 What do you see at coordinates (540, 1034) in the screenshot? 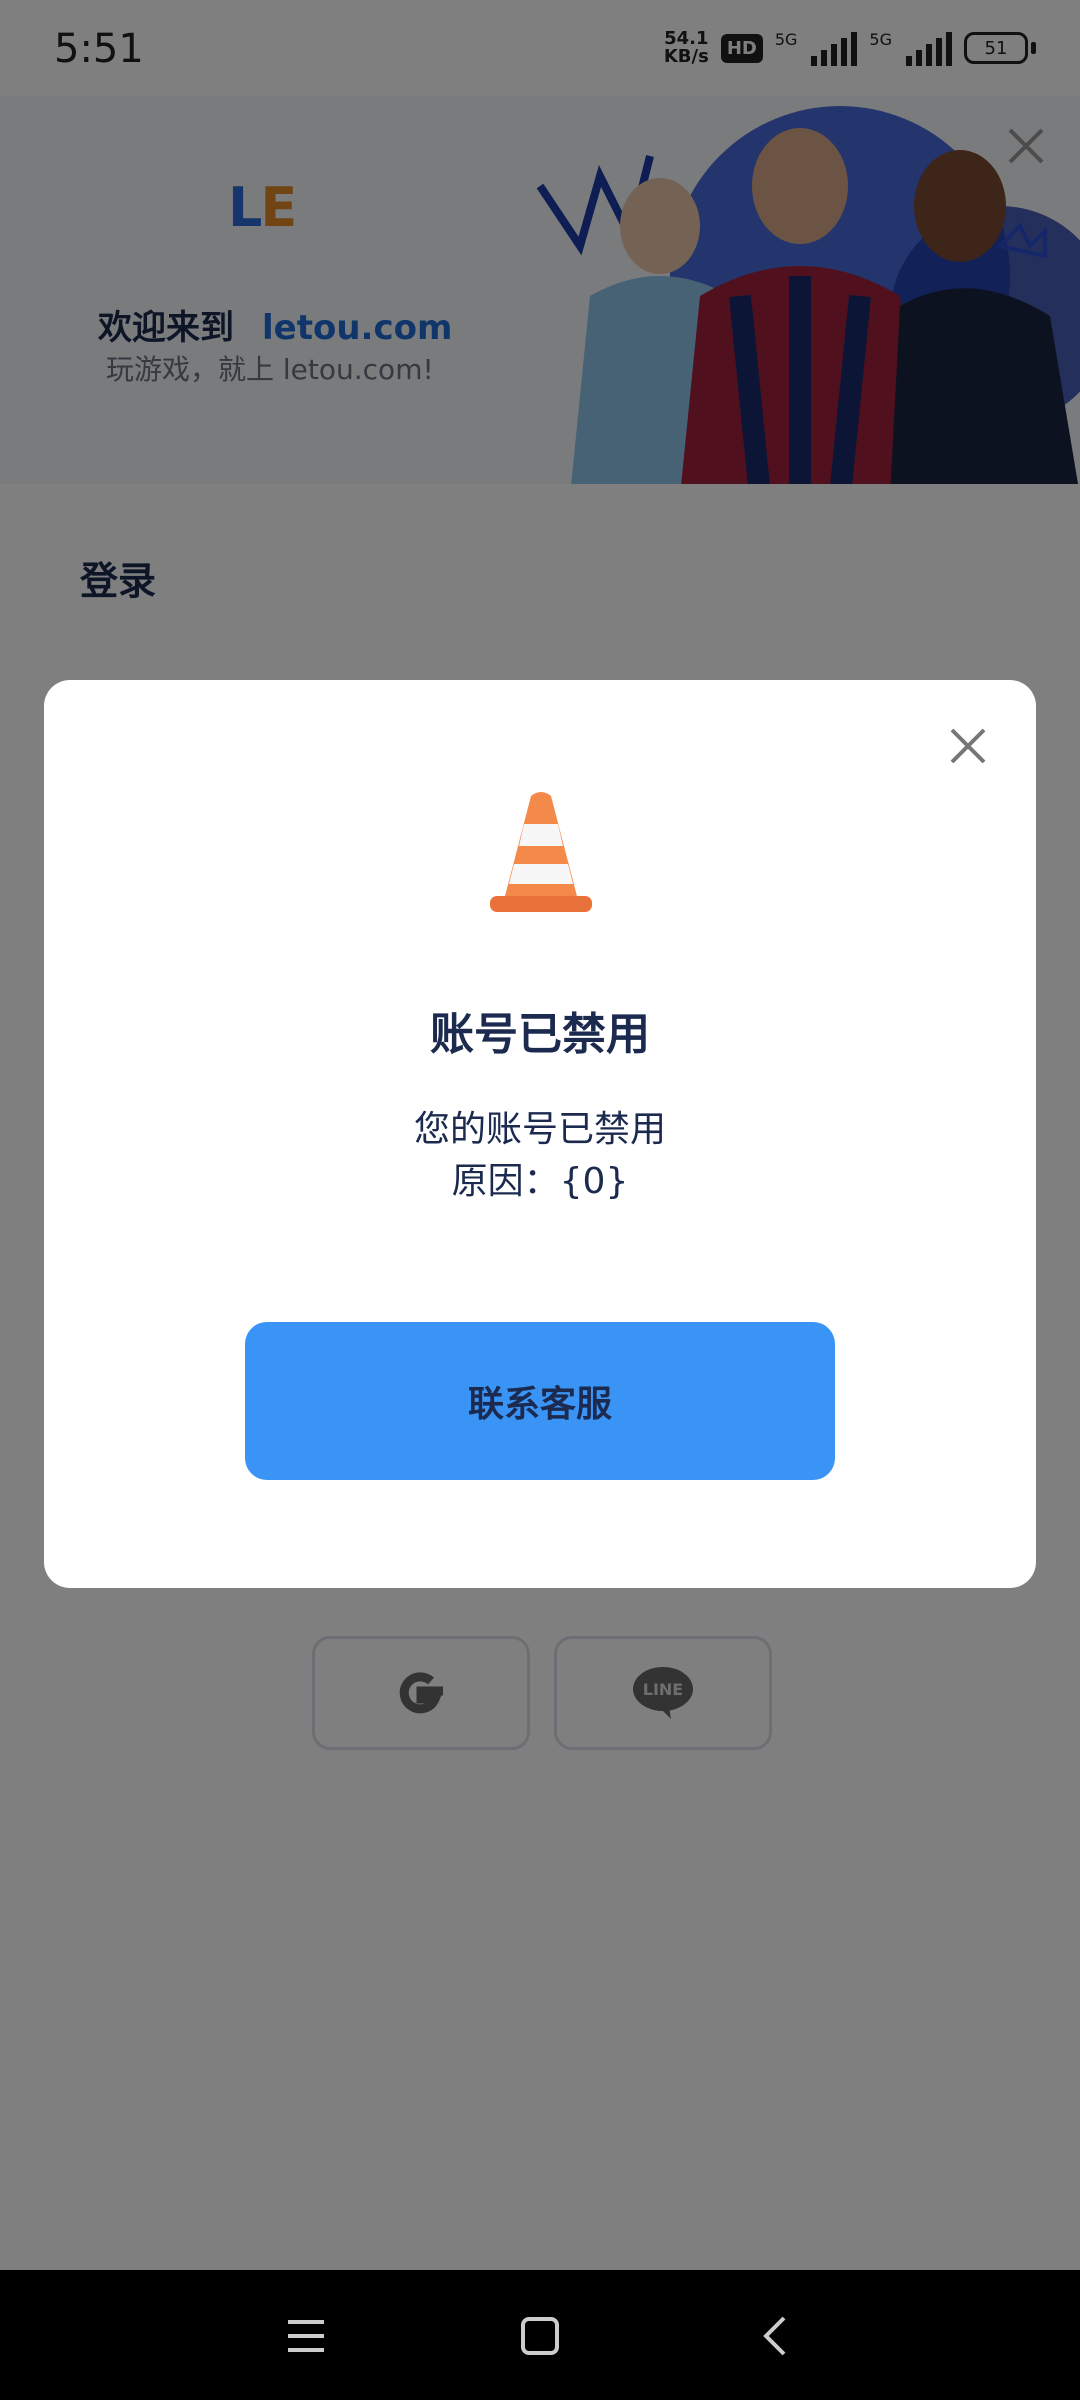
I see `dialog-title: 账号已禁用` at bounding box center [540, 1034].